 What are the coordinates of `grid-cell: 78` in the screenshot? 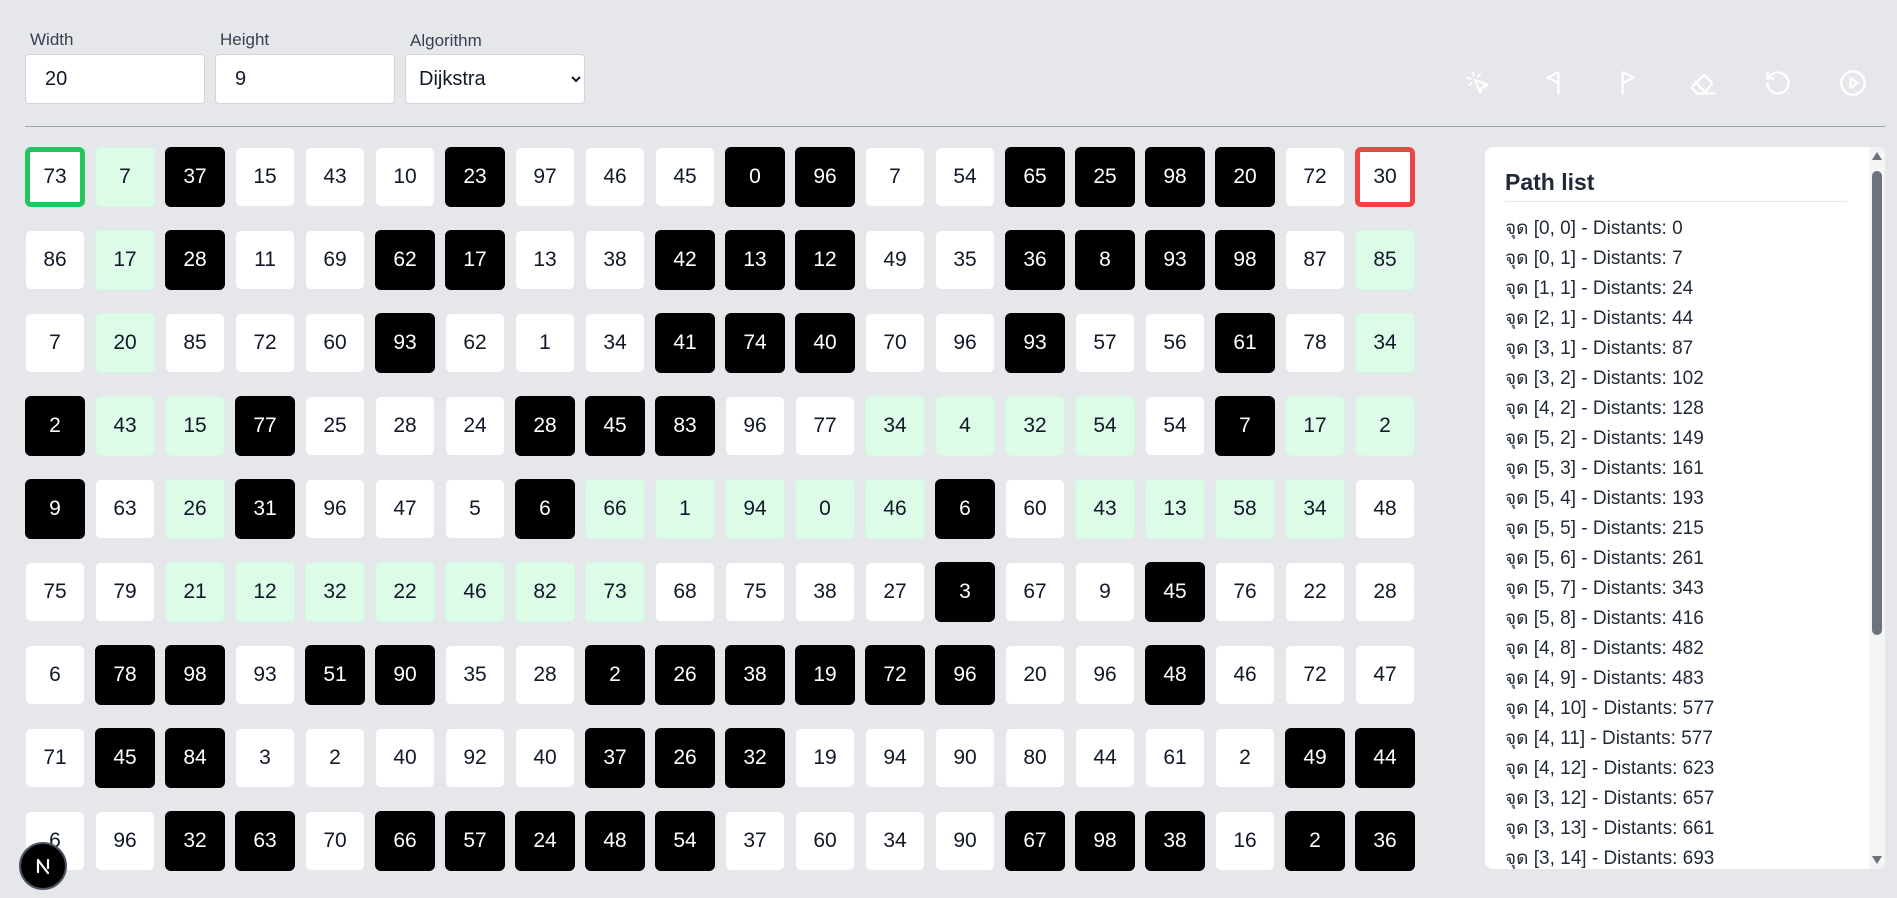 It's located at (1315, 343).